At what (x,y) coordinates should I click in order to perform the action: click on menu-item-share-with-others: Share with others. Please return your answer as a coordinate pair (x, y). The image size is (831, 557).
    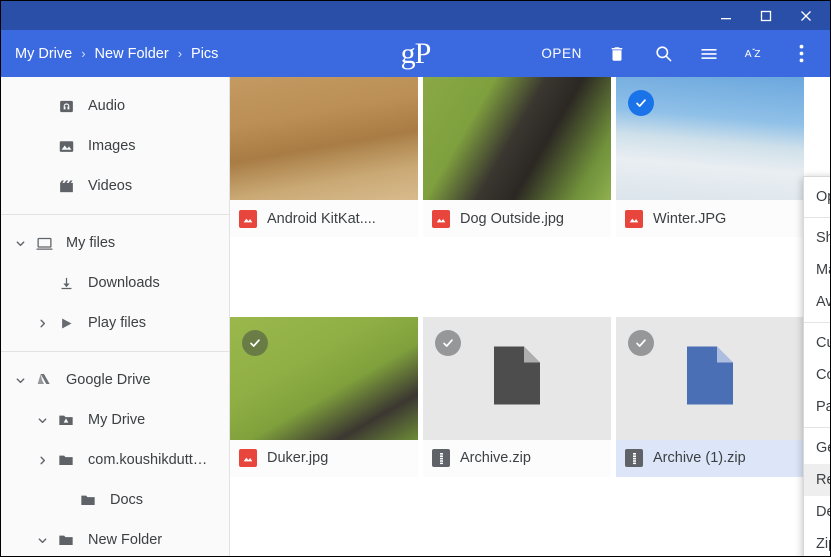
    Looking at the image, I should click on (817, 238).